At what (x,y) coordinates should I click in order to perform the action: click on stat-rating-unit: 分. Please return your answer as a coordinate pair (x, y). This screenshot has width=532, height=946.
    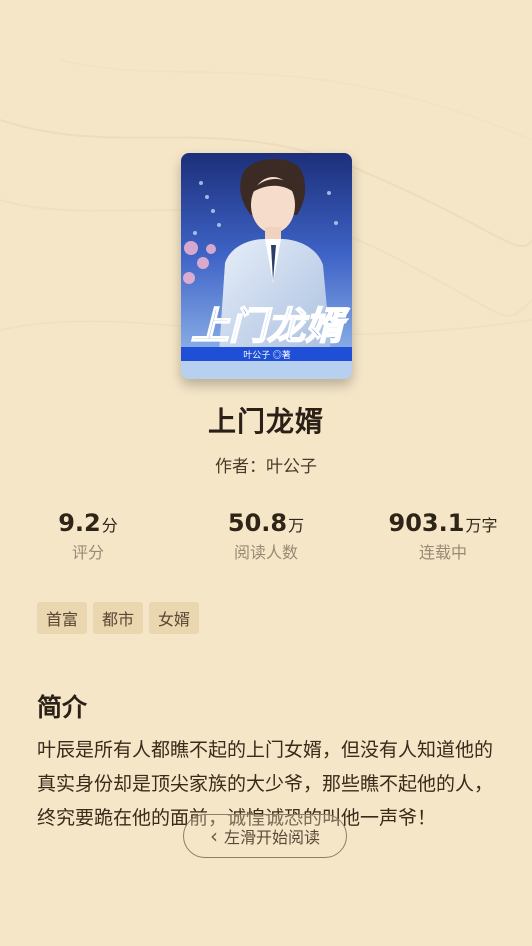
    Looking at the image, I should click on (109, 525).